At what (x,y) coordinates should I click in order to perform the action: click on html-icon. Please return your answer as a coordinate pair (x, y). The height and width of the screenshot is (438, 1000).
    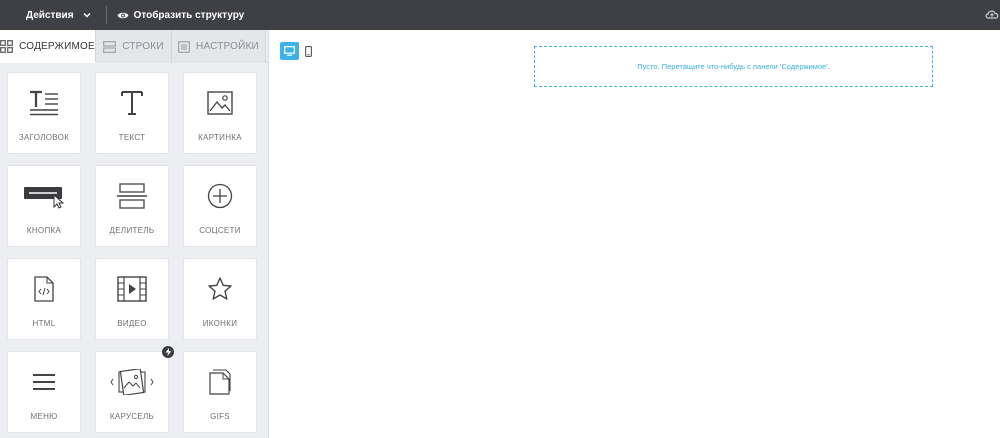
    Looking at the image, I should click on (44, 289).